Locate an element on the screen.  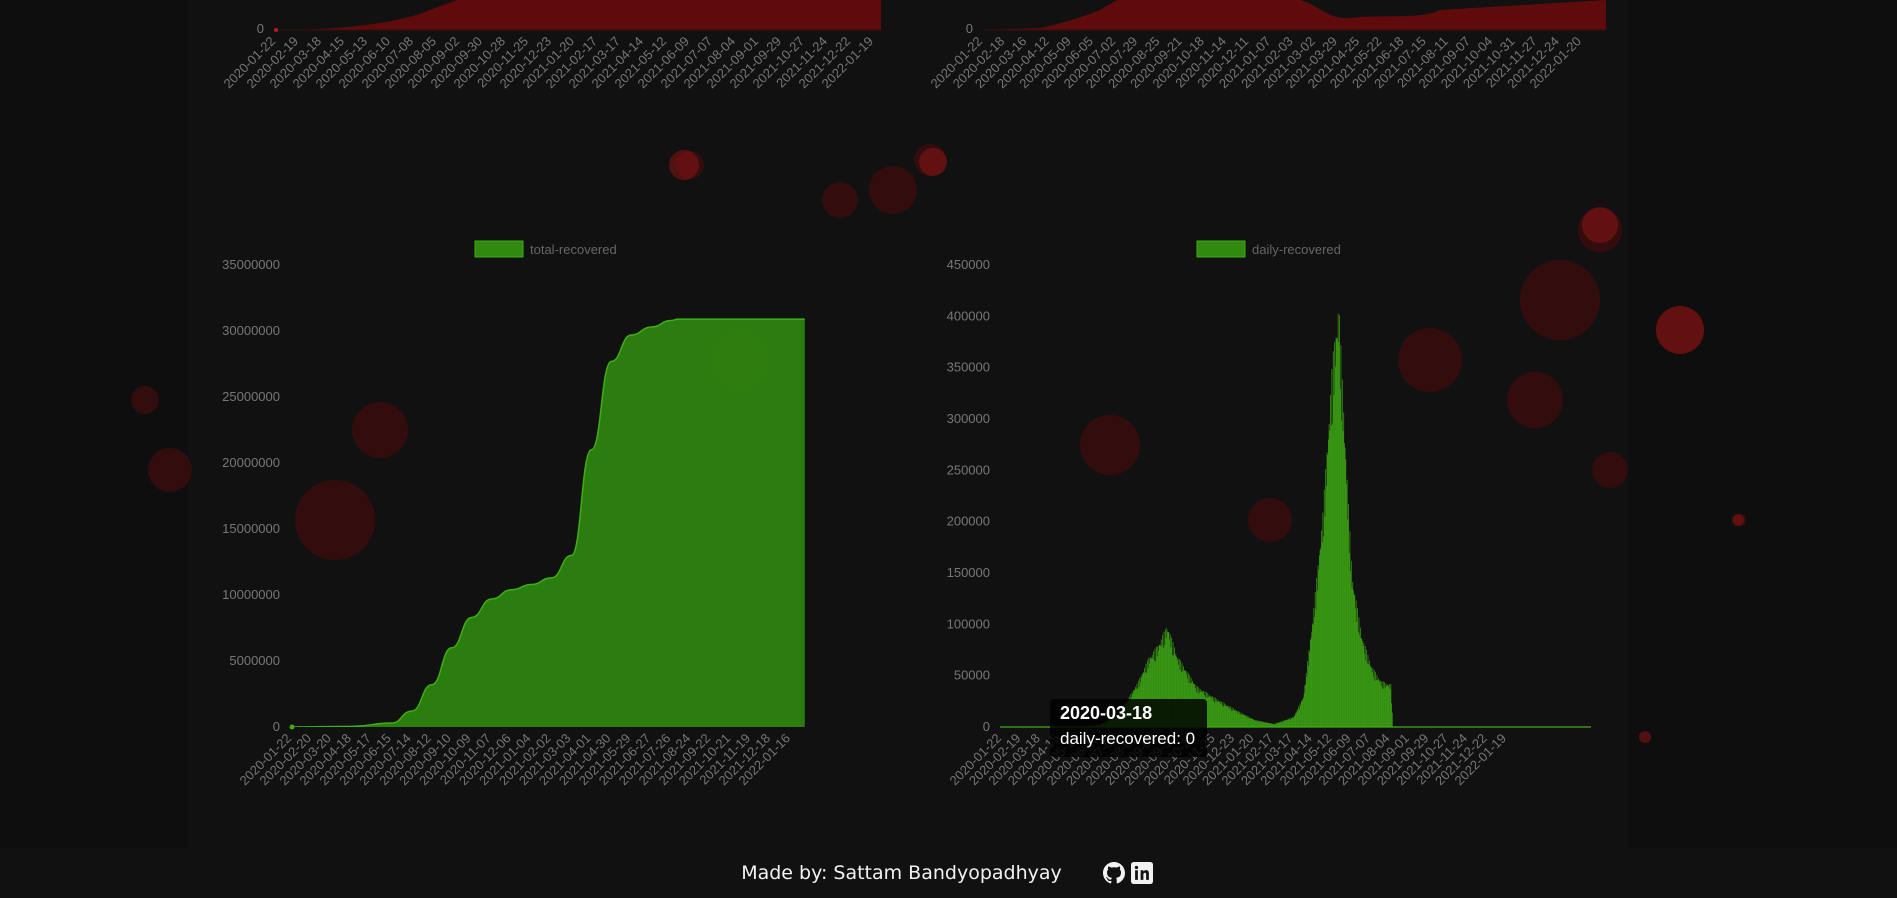
data-point is located at coordinates (292, 727).